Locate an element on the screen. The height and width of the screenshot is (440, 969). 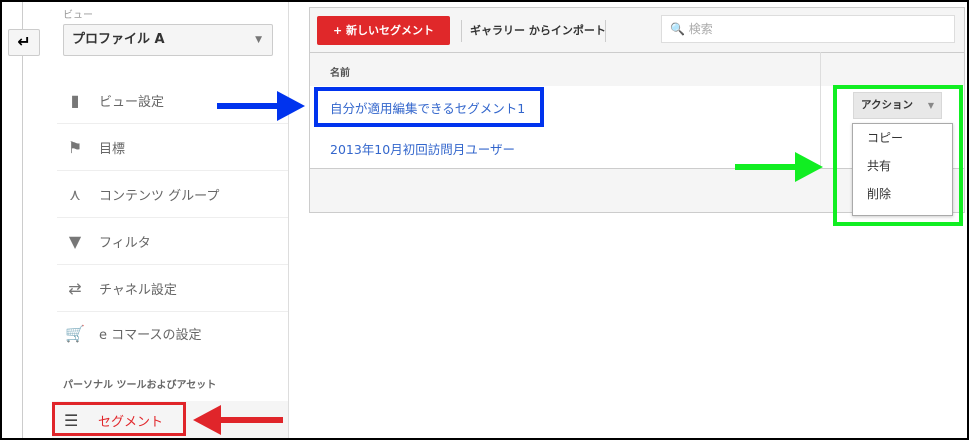
sidebar-item-channel: ⇄ チャネル設定 is located at coordinates (172, 288).